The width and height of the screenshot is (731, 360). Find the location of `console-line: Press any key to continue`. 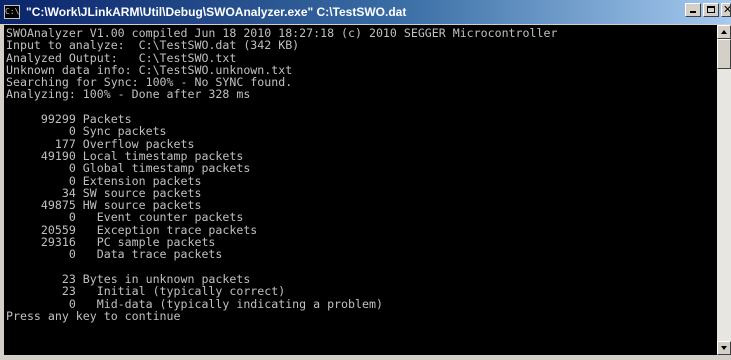

console-line: Press any key to continue is located at coordinates (93, 315).